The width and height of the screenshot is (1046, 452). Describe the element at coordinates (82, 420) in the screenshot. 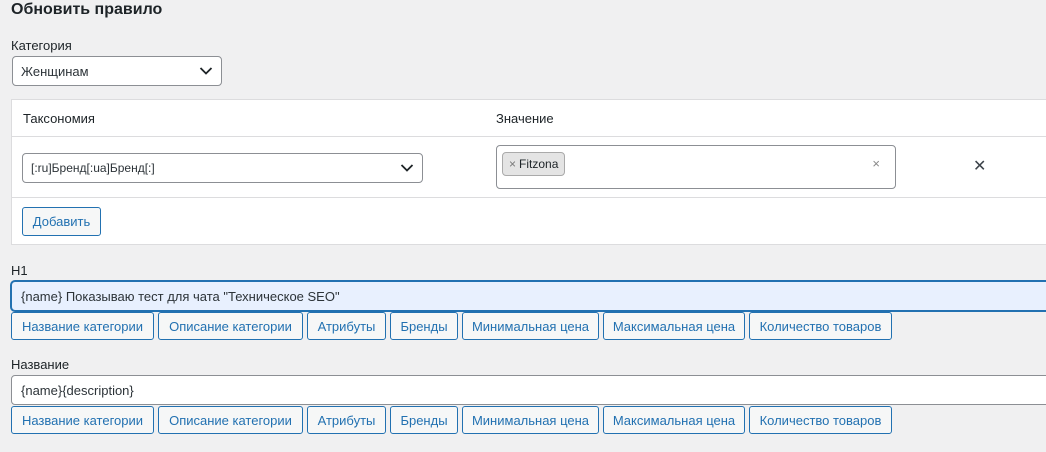

I see `name-insert-category-name-button: Название категории` at that location.